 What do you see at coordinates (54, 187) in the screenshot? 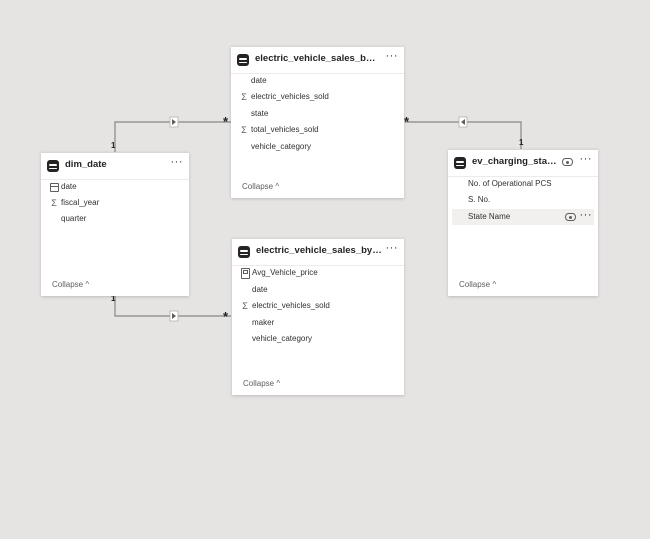
I see `calendar-icon` at bounding box center [54, 187].